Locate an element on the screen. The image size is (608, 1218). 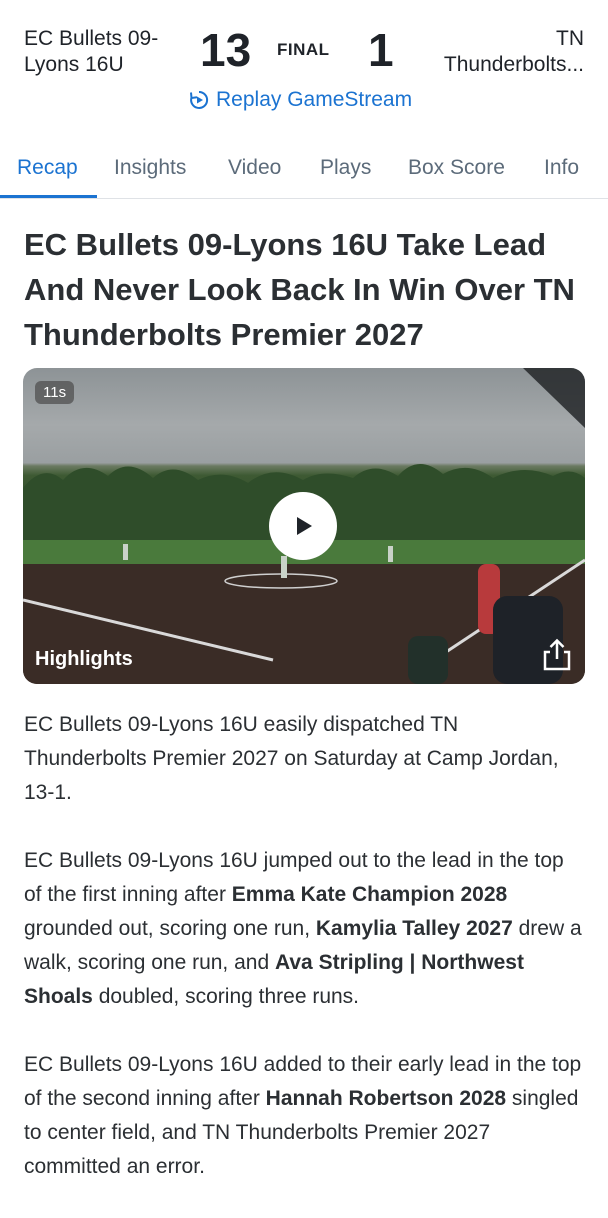
away-team-line1: TN is located at coordinates (570, 38).